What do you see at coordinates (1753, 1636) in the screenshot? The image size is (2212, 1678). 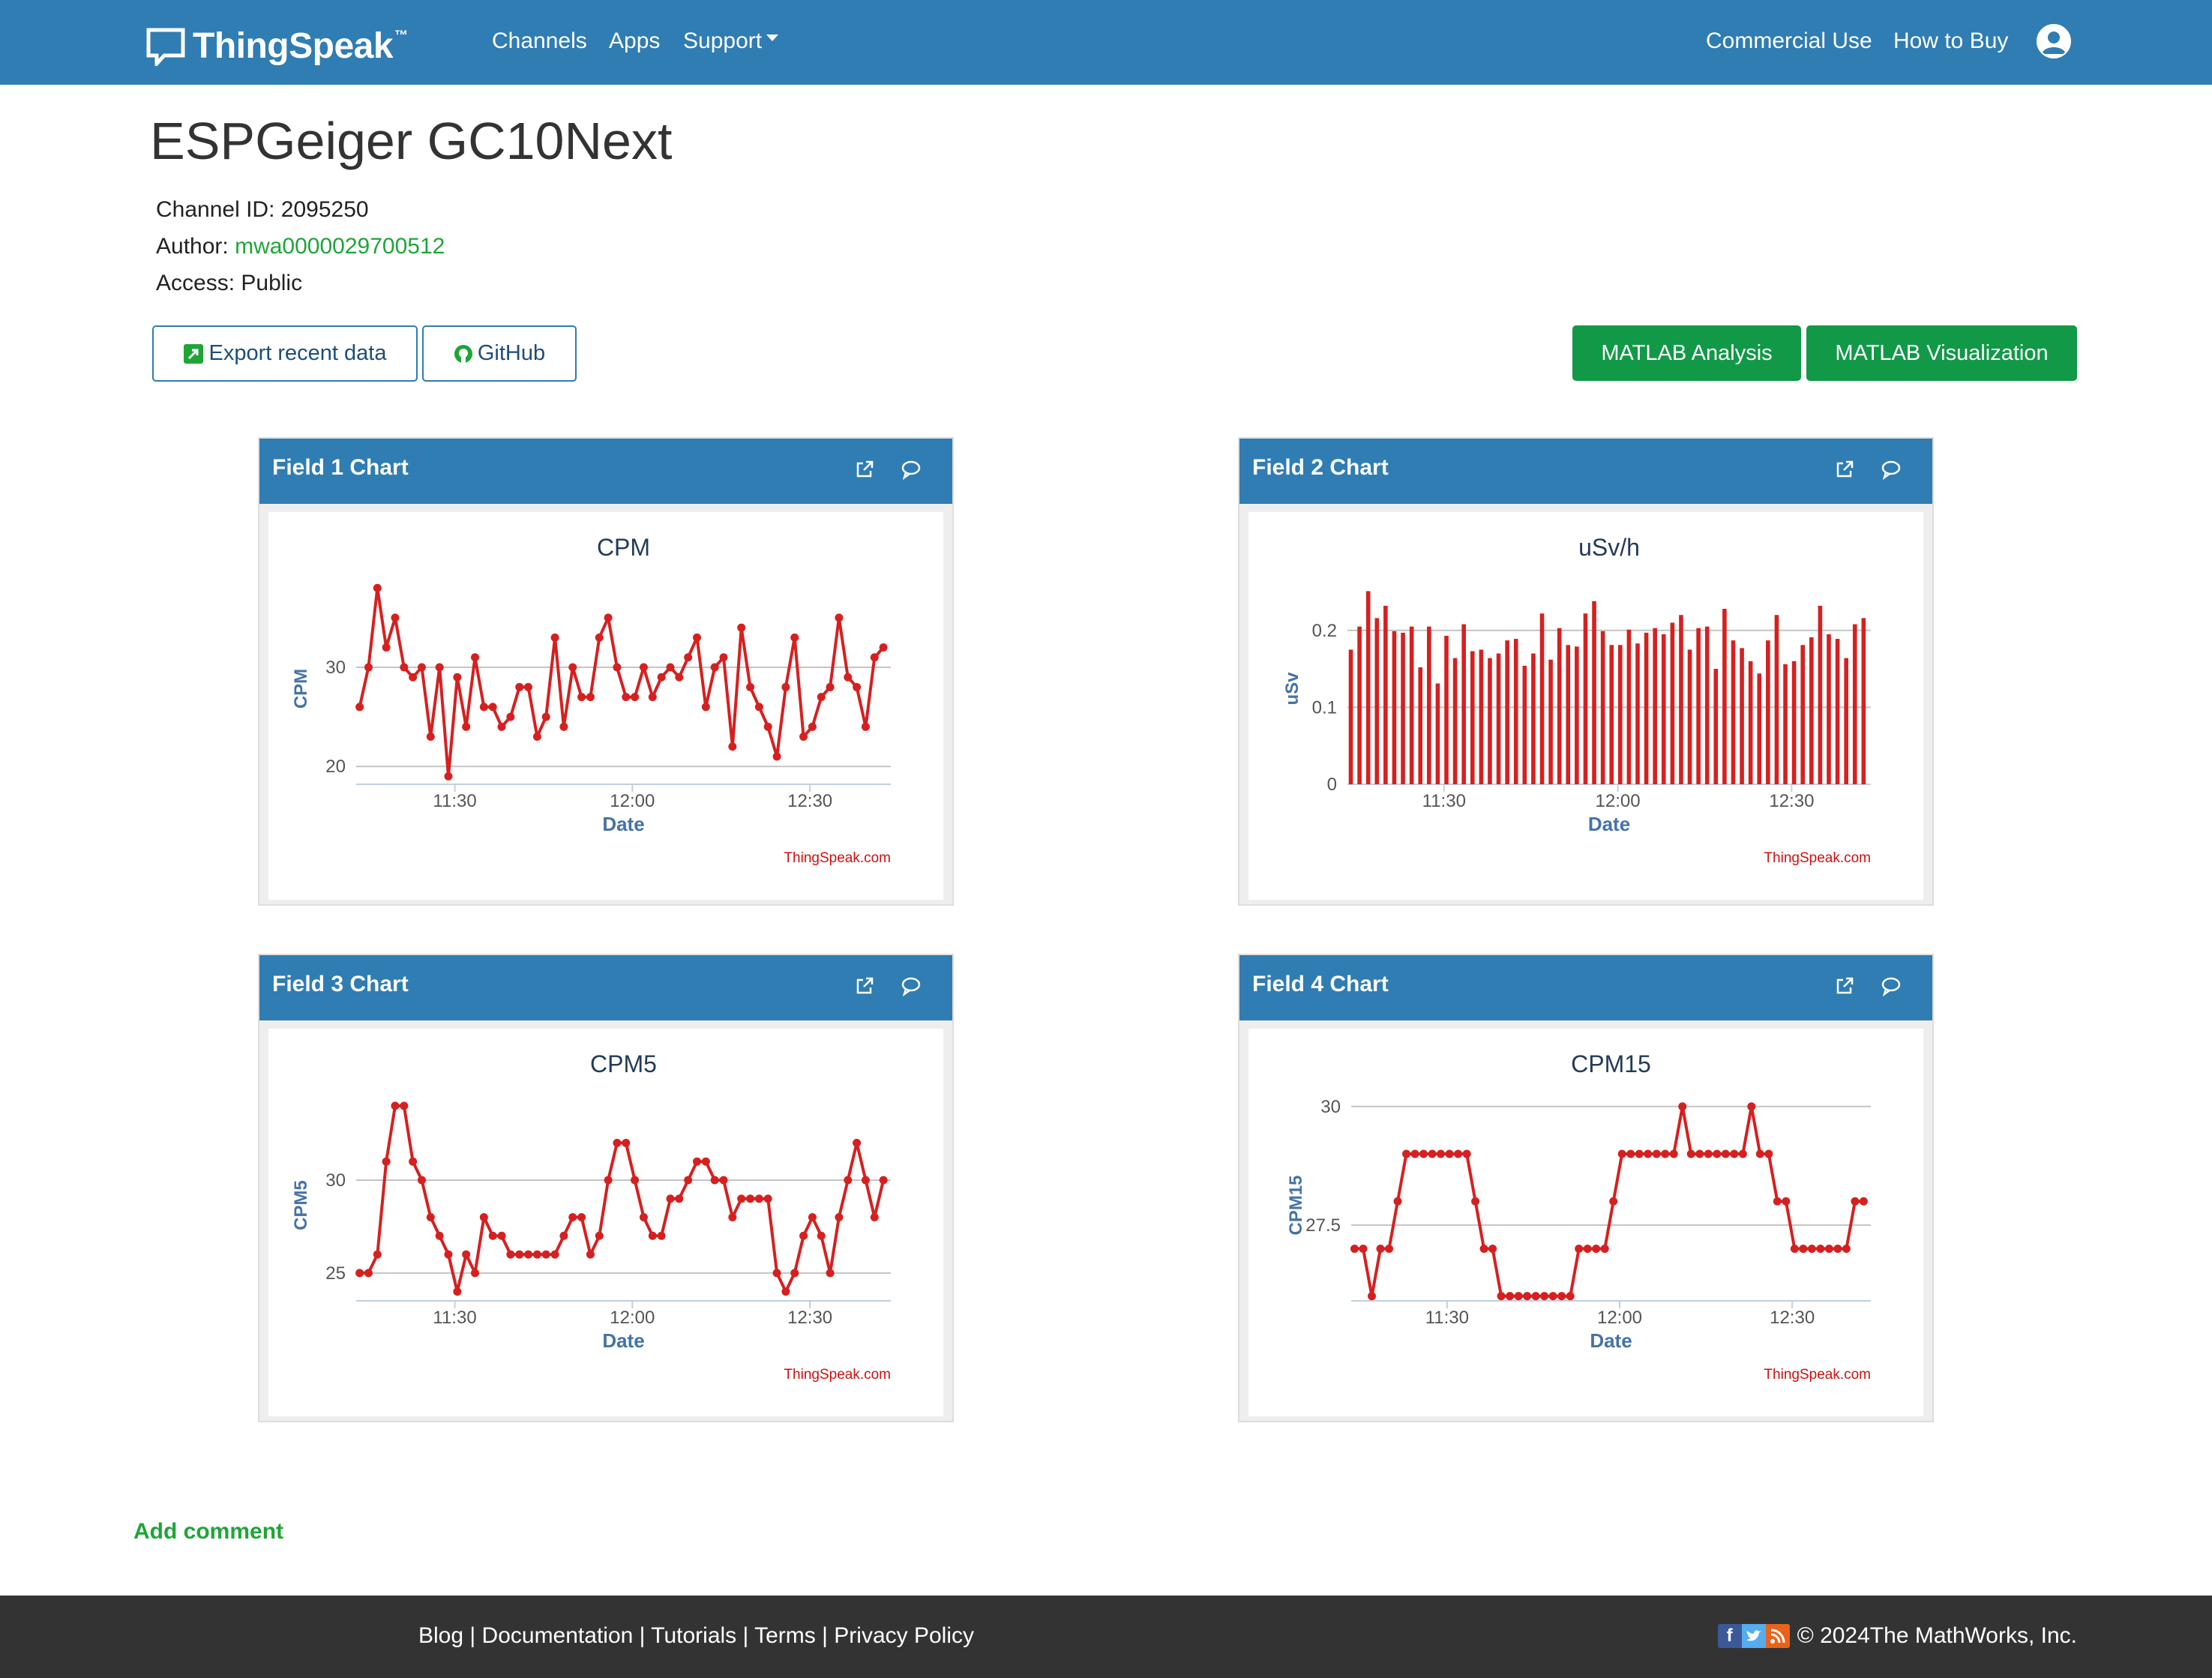 I see `twitter-icon` at bounding box center [1753, 1636].